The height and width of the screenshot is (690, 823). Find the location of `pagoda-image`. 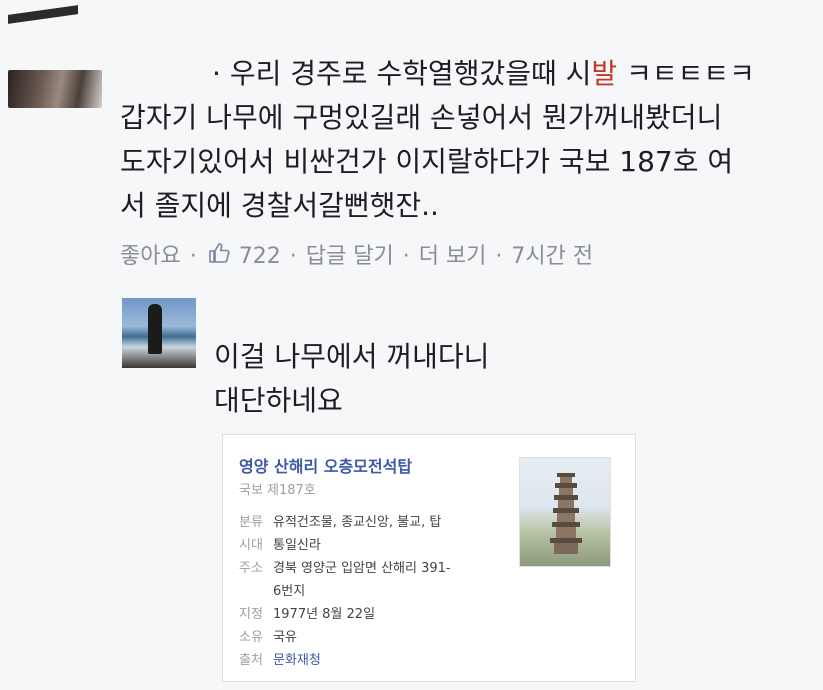

pagoda-image is located at coordinates (566, 513).